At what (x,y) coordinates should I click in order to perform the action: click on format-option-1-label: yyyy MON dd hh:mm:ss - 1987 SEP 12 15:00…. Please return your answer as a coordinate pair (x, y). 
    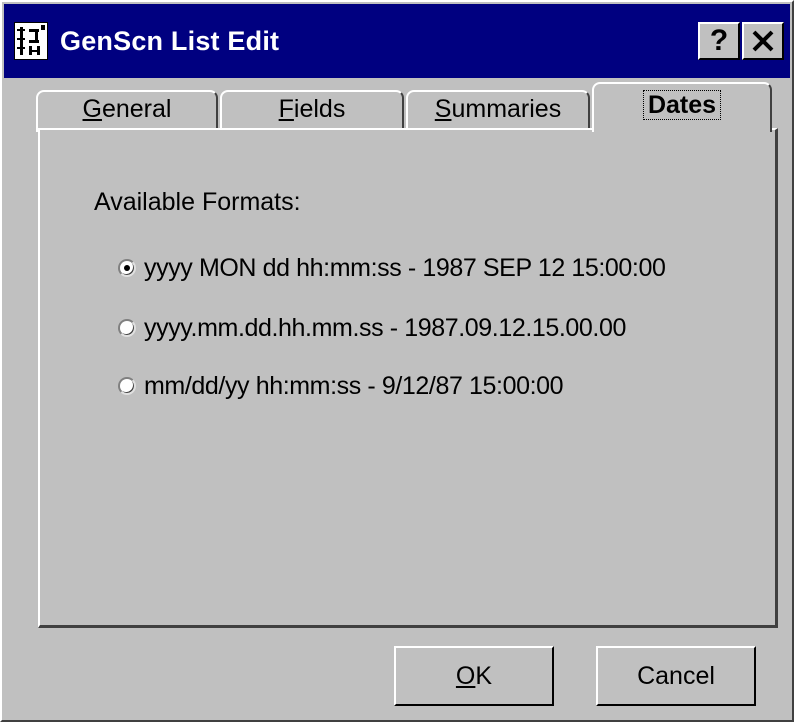
    Looking at the image, I should click on (405, 267).